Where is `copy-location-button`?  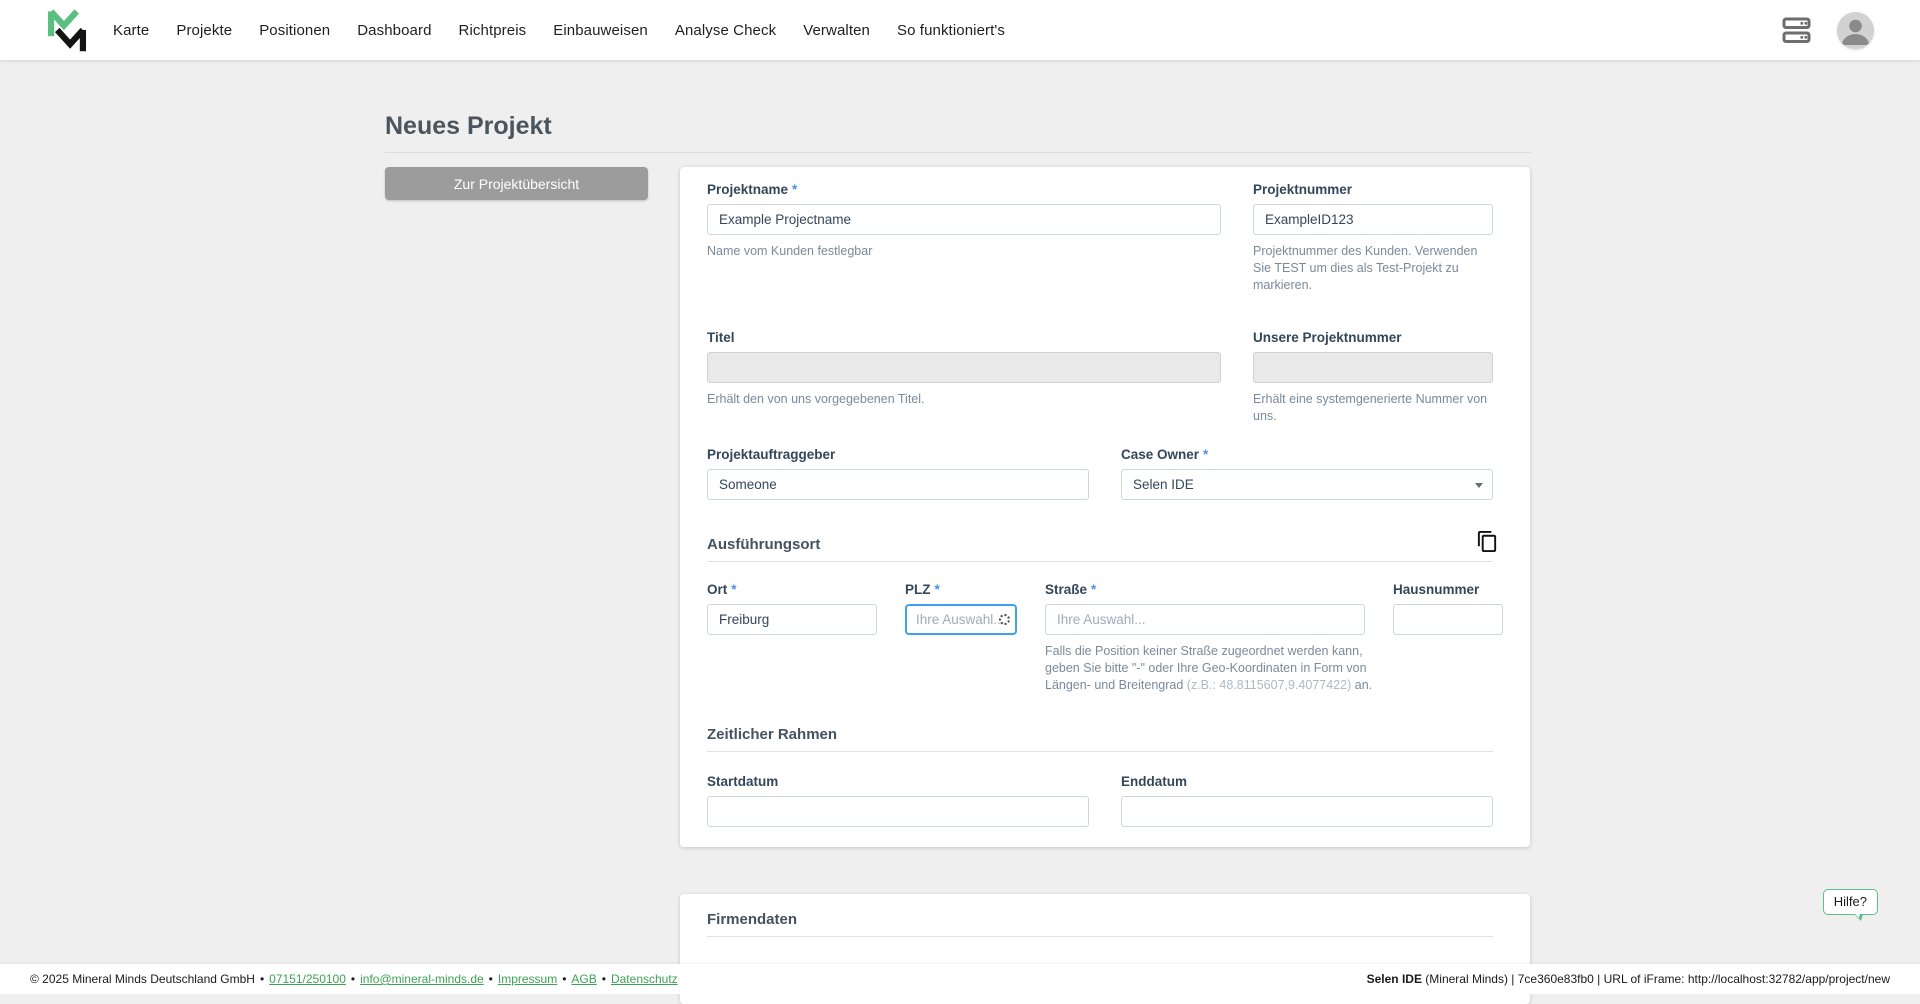 copy-location-button is located at coordinates (1487, 542).